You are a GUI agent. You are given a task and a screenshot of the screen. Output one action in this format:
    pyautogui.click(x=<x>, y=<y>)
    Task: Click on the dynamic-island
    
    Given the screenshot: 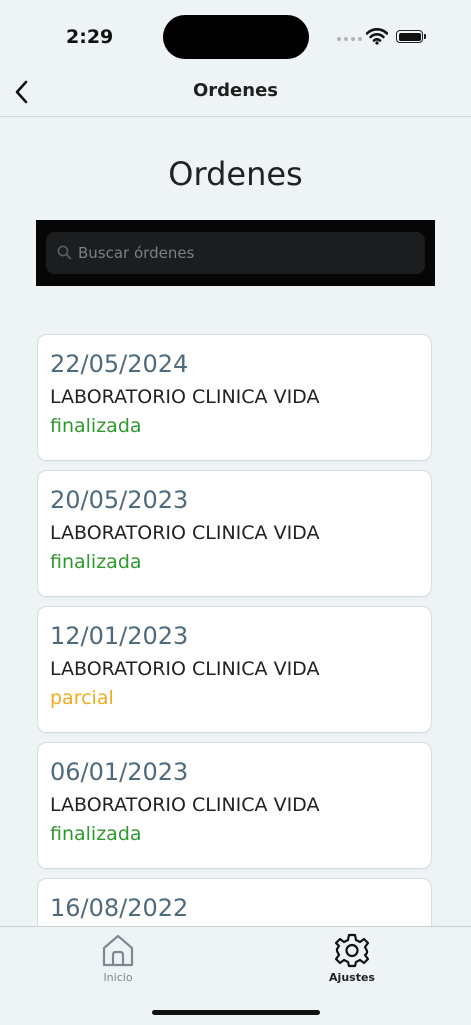 What is the action you would take?
    pyautogui.click(x=236, y=37)
    